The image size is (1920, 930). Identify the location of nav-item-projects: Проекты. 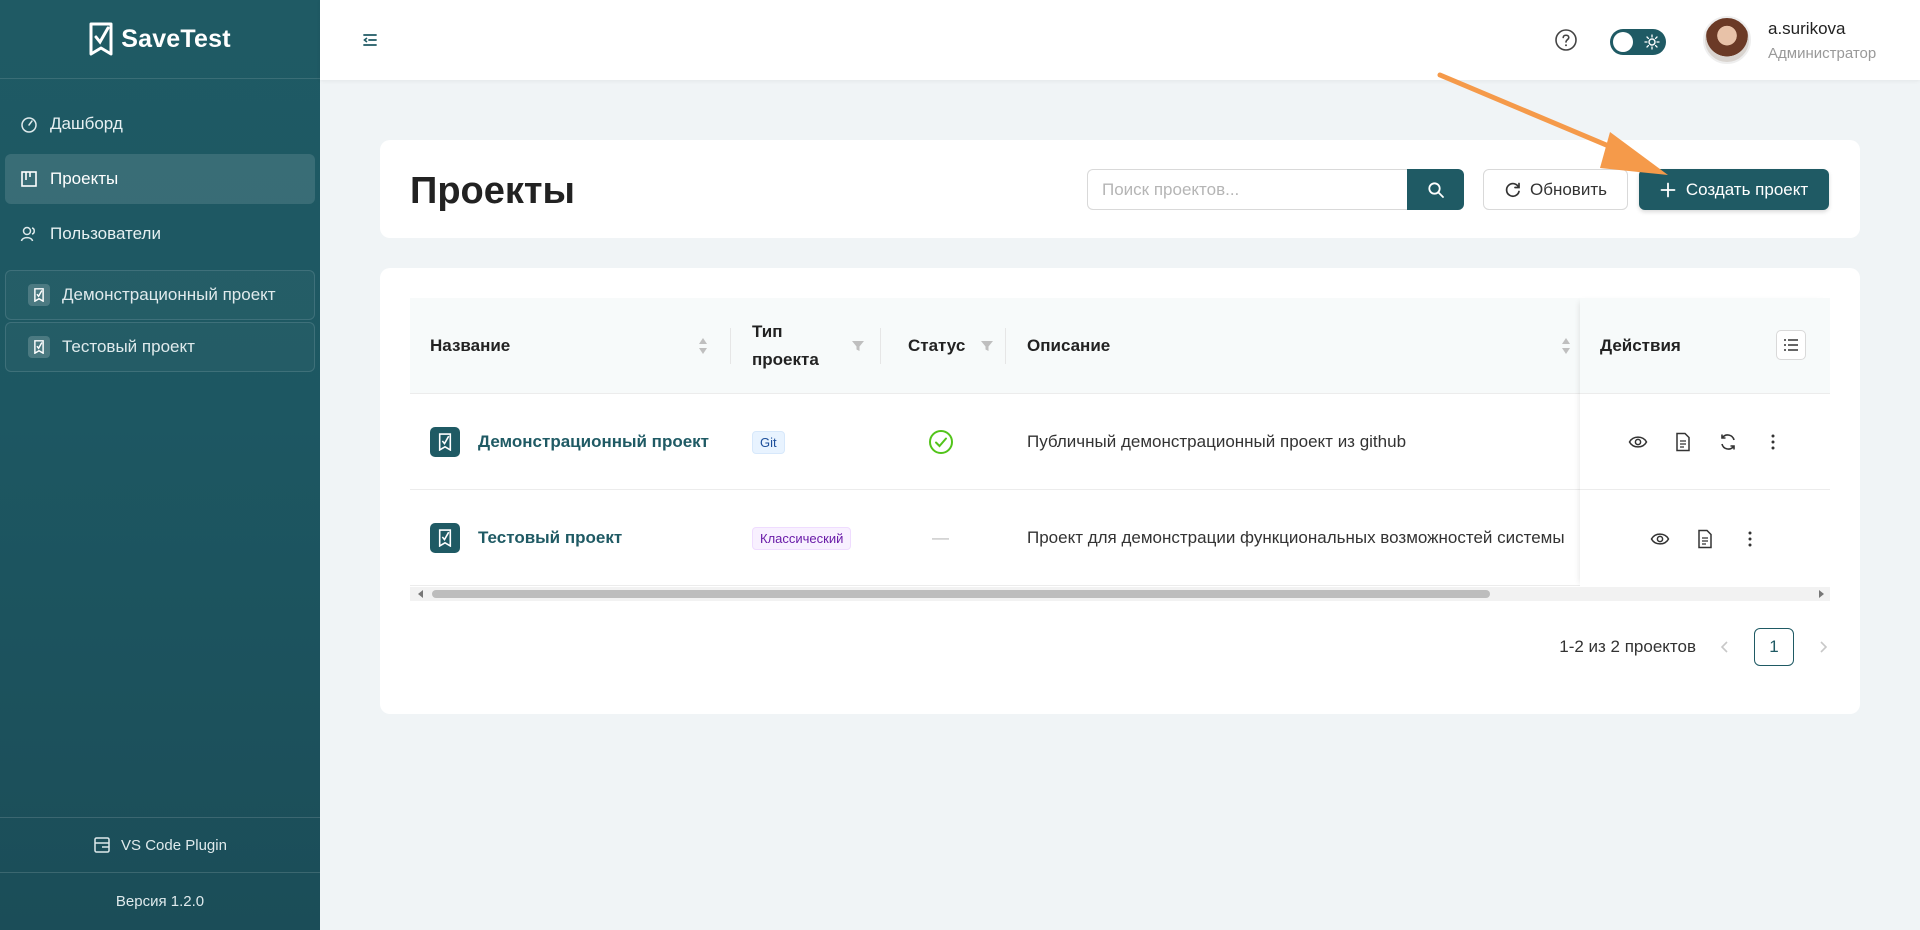
(160, 179).